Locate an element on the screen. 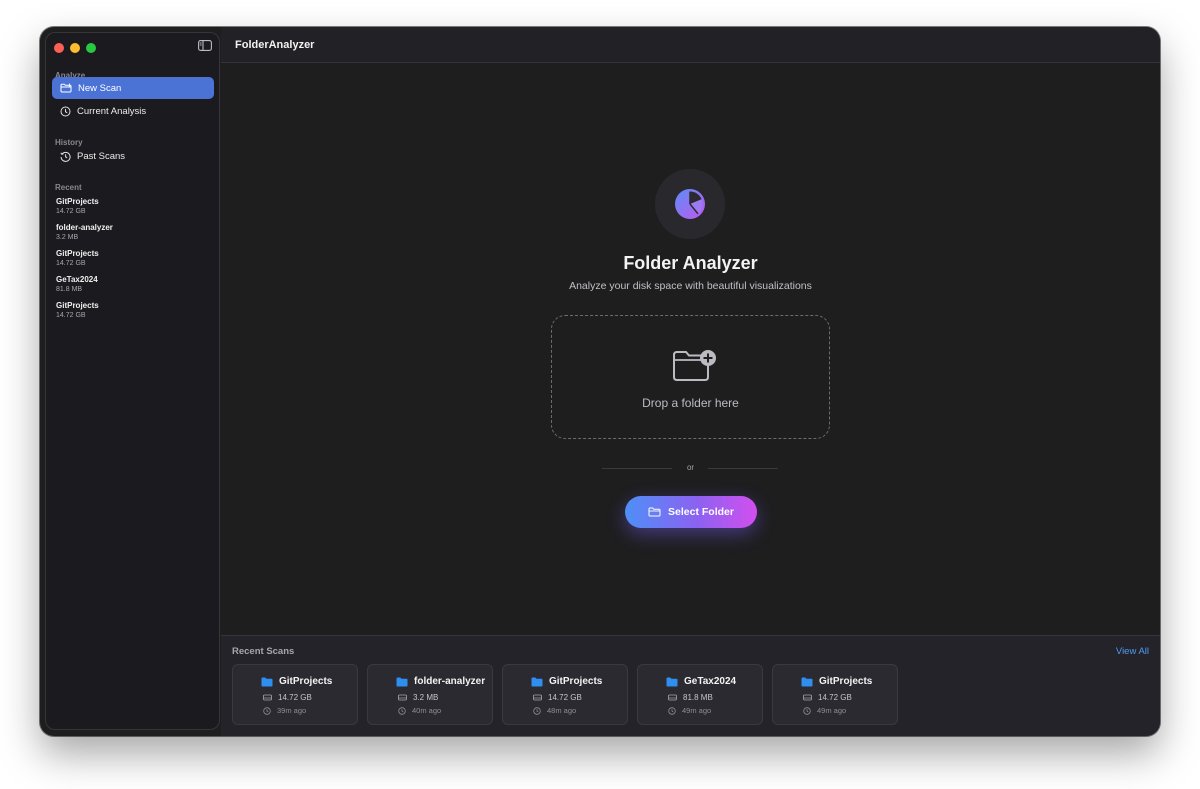  select-folder-label: Select Folder is located at coordinates (701, 512).